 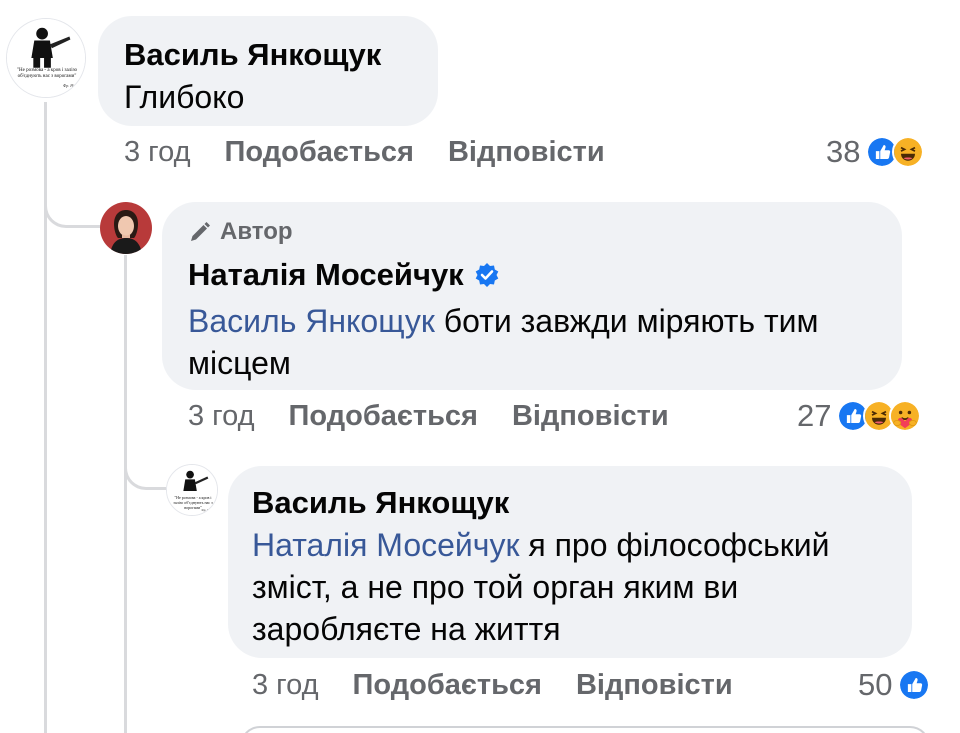 What do you see at coordinates (200, 231) in the screenshot?
I see `pencil-icon` at bounding box center [200, 231].